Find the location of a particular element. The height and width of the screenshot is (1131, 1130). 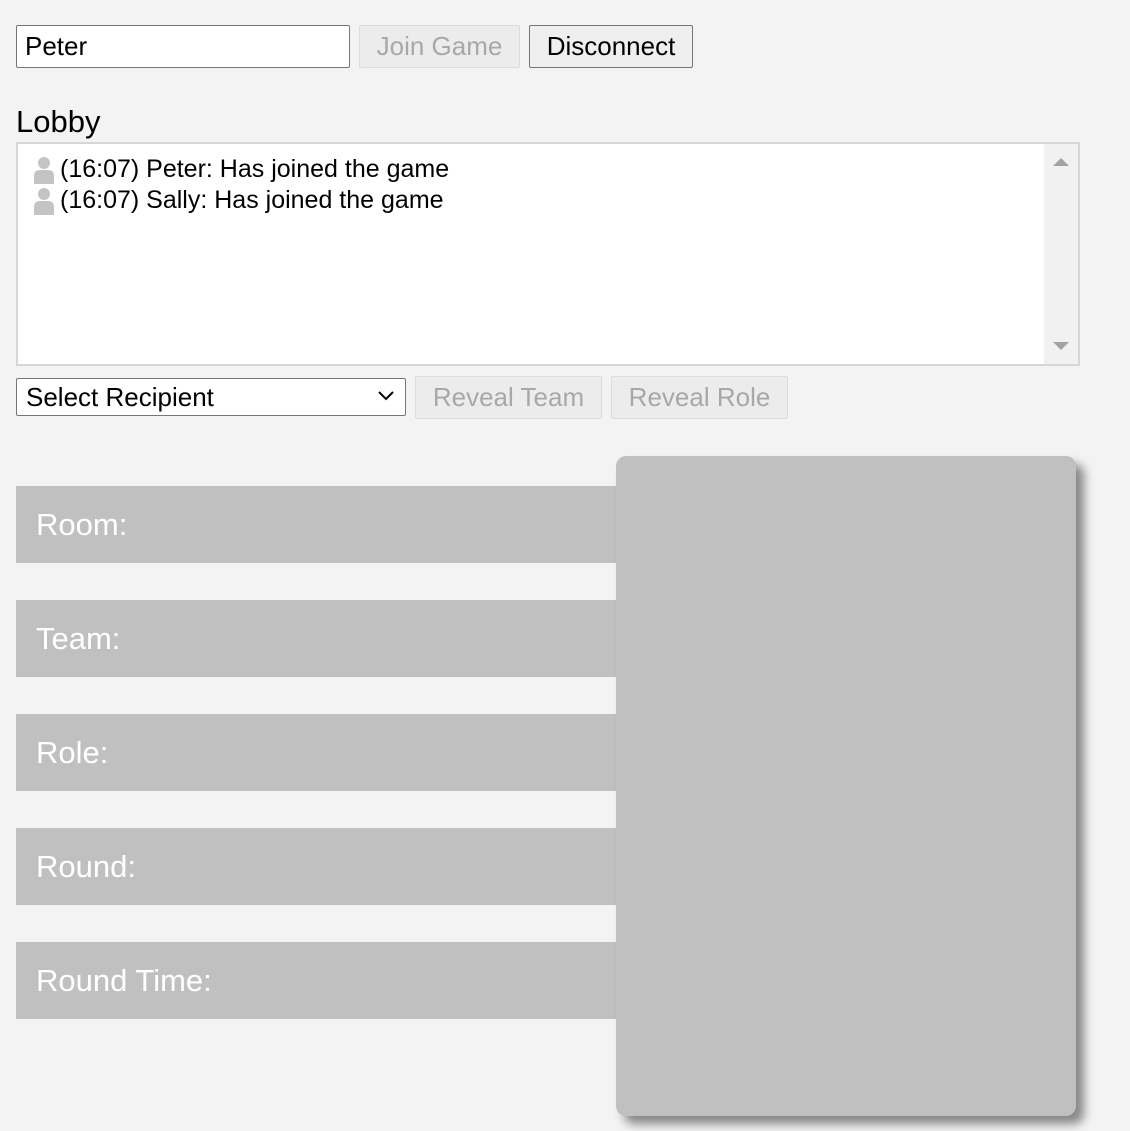

lobby-title: Lobby is located at coordinates (58, 121).